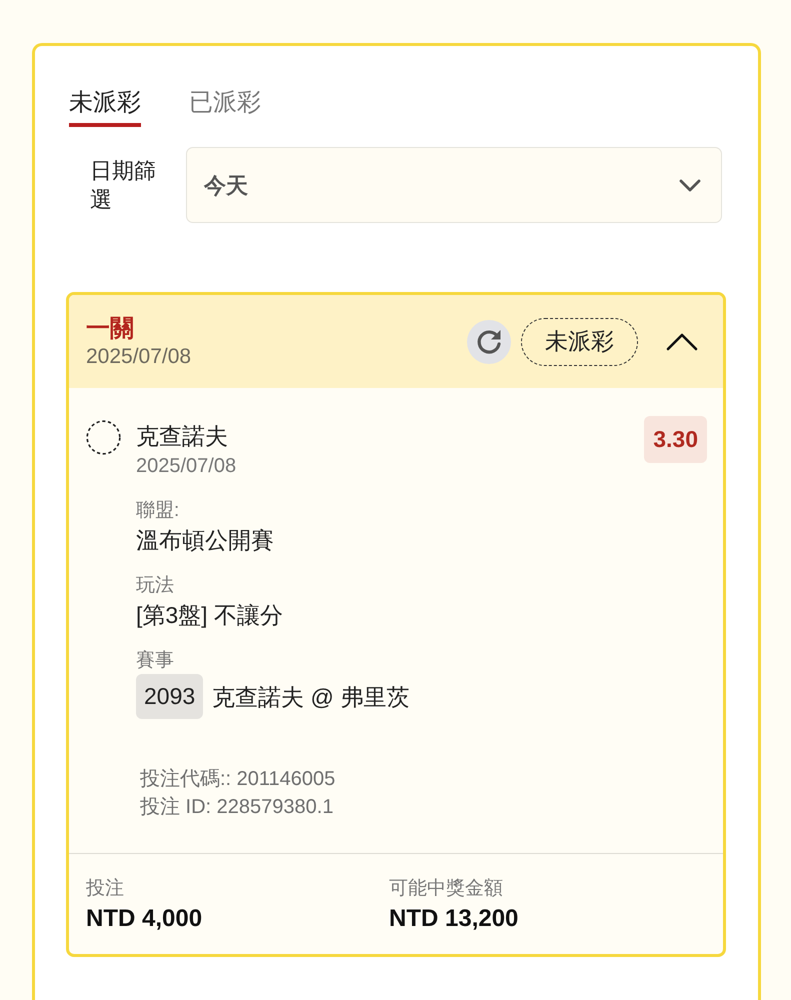 Image resolution: width=791 pixels, height=1000 pixels. I want to click on payout-amount: NTD 13,200, so click(454, 919).